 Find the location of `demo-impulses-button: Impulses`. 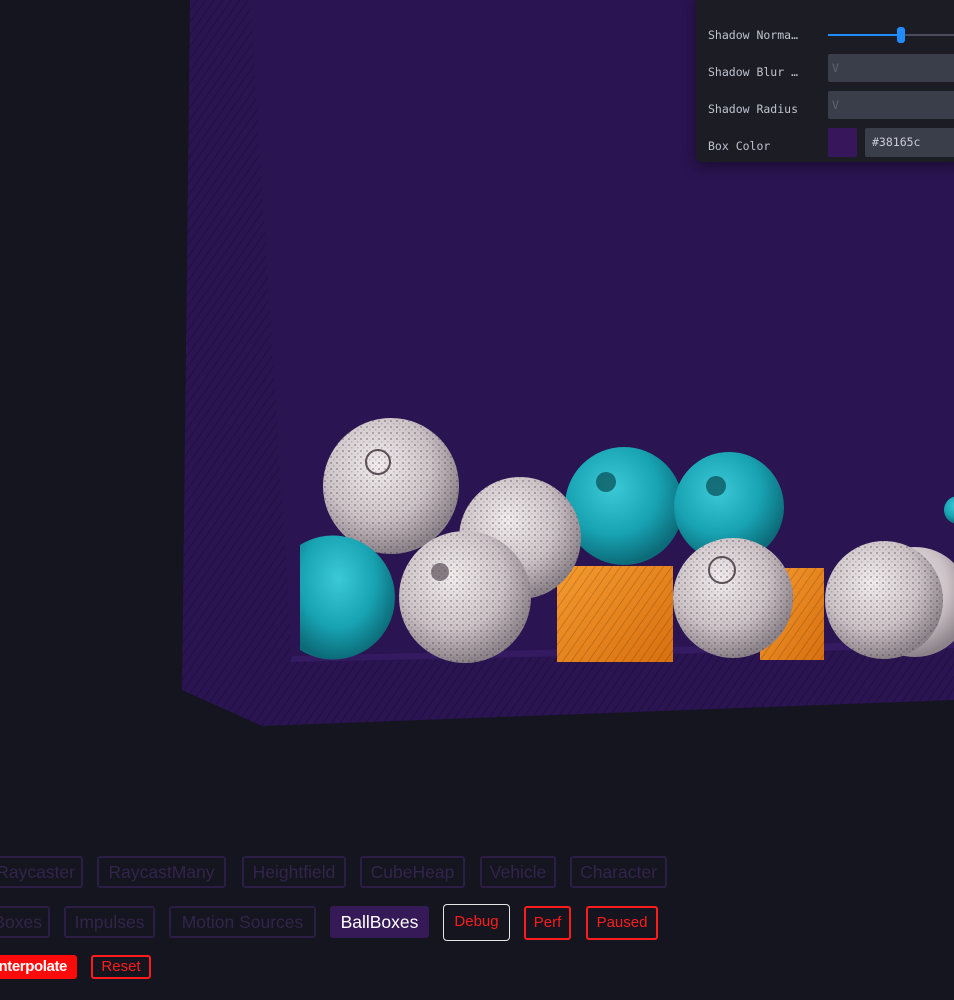

demo-impulses-button: Impulses is located at coordinates (109, 922).